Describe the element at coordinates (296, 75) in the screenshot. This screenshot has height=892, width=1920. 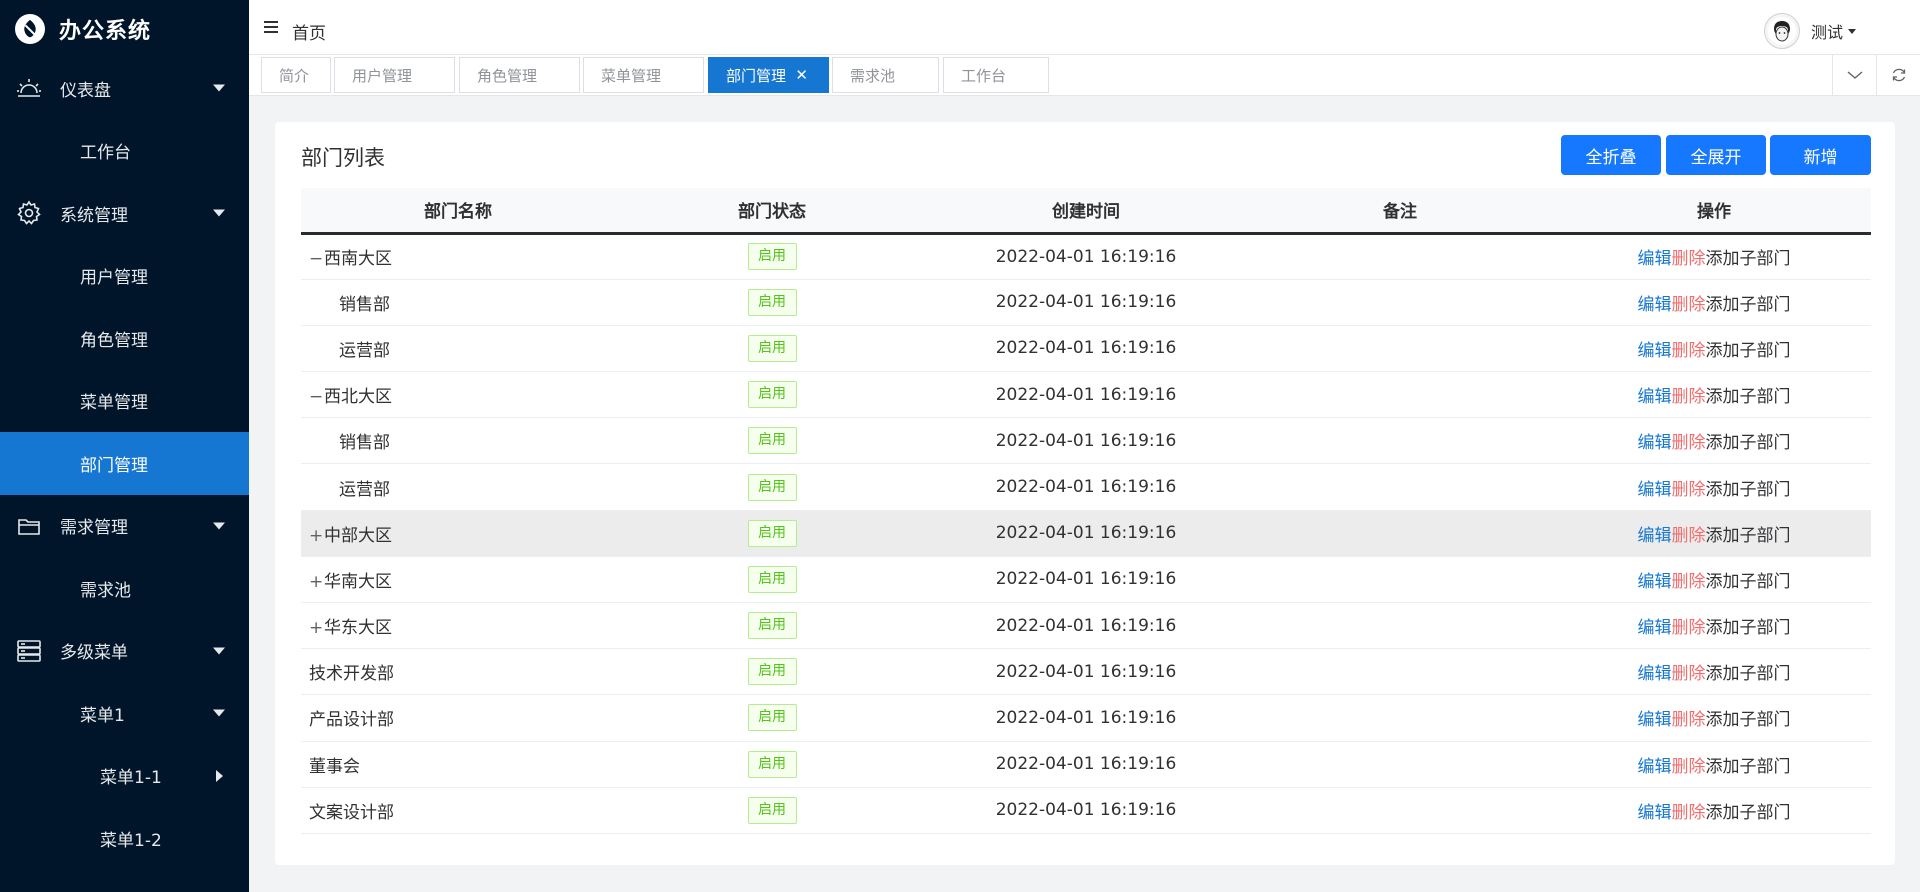
I see `tab-intro: 简介` at that location.